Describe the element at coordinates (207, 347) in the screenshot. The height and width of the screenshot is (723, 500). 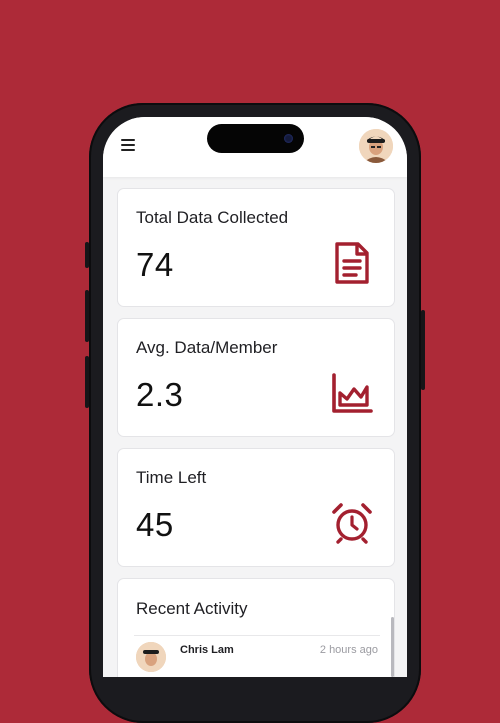
I see `stat-label: Avg. Data/Member` at that location.